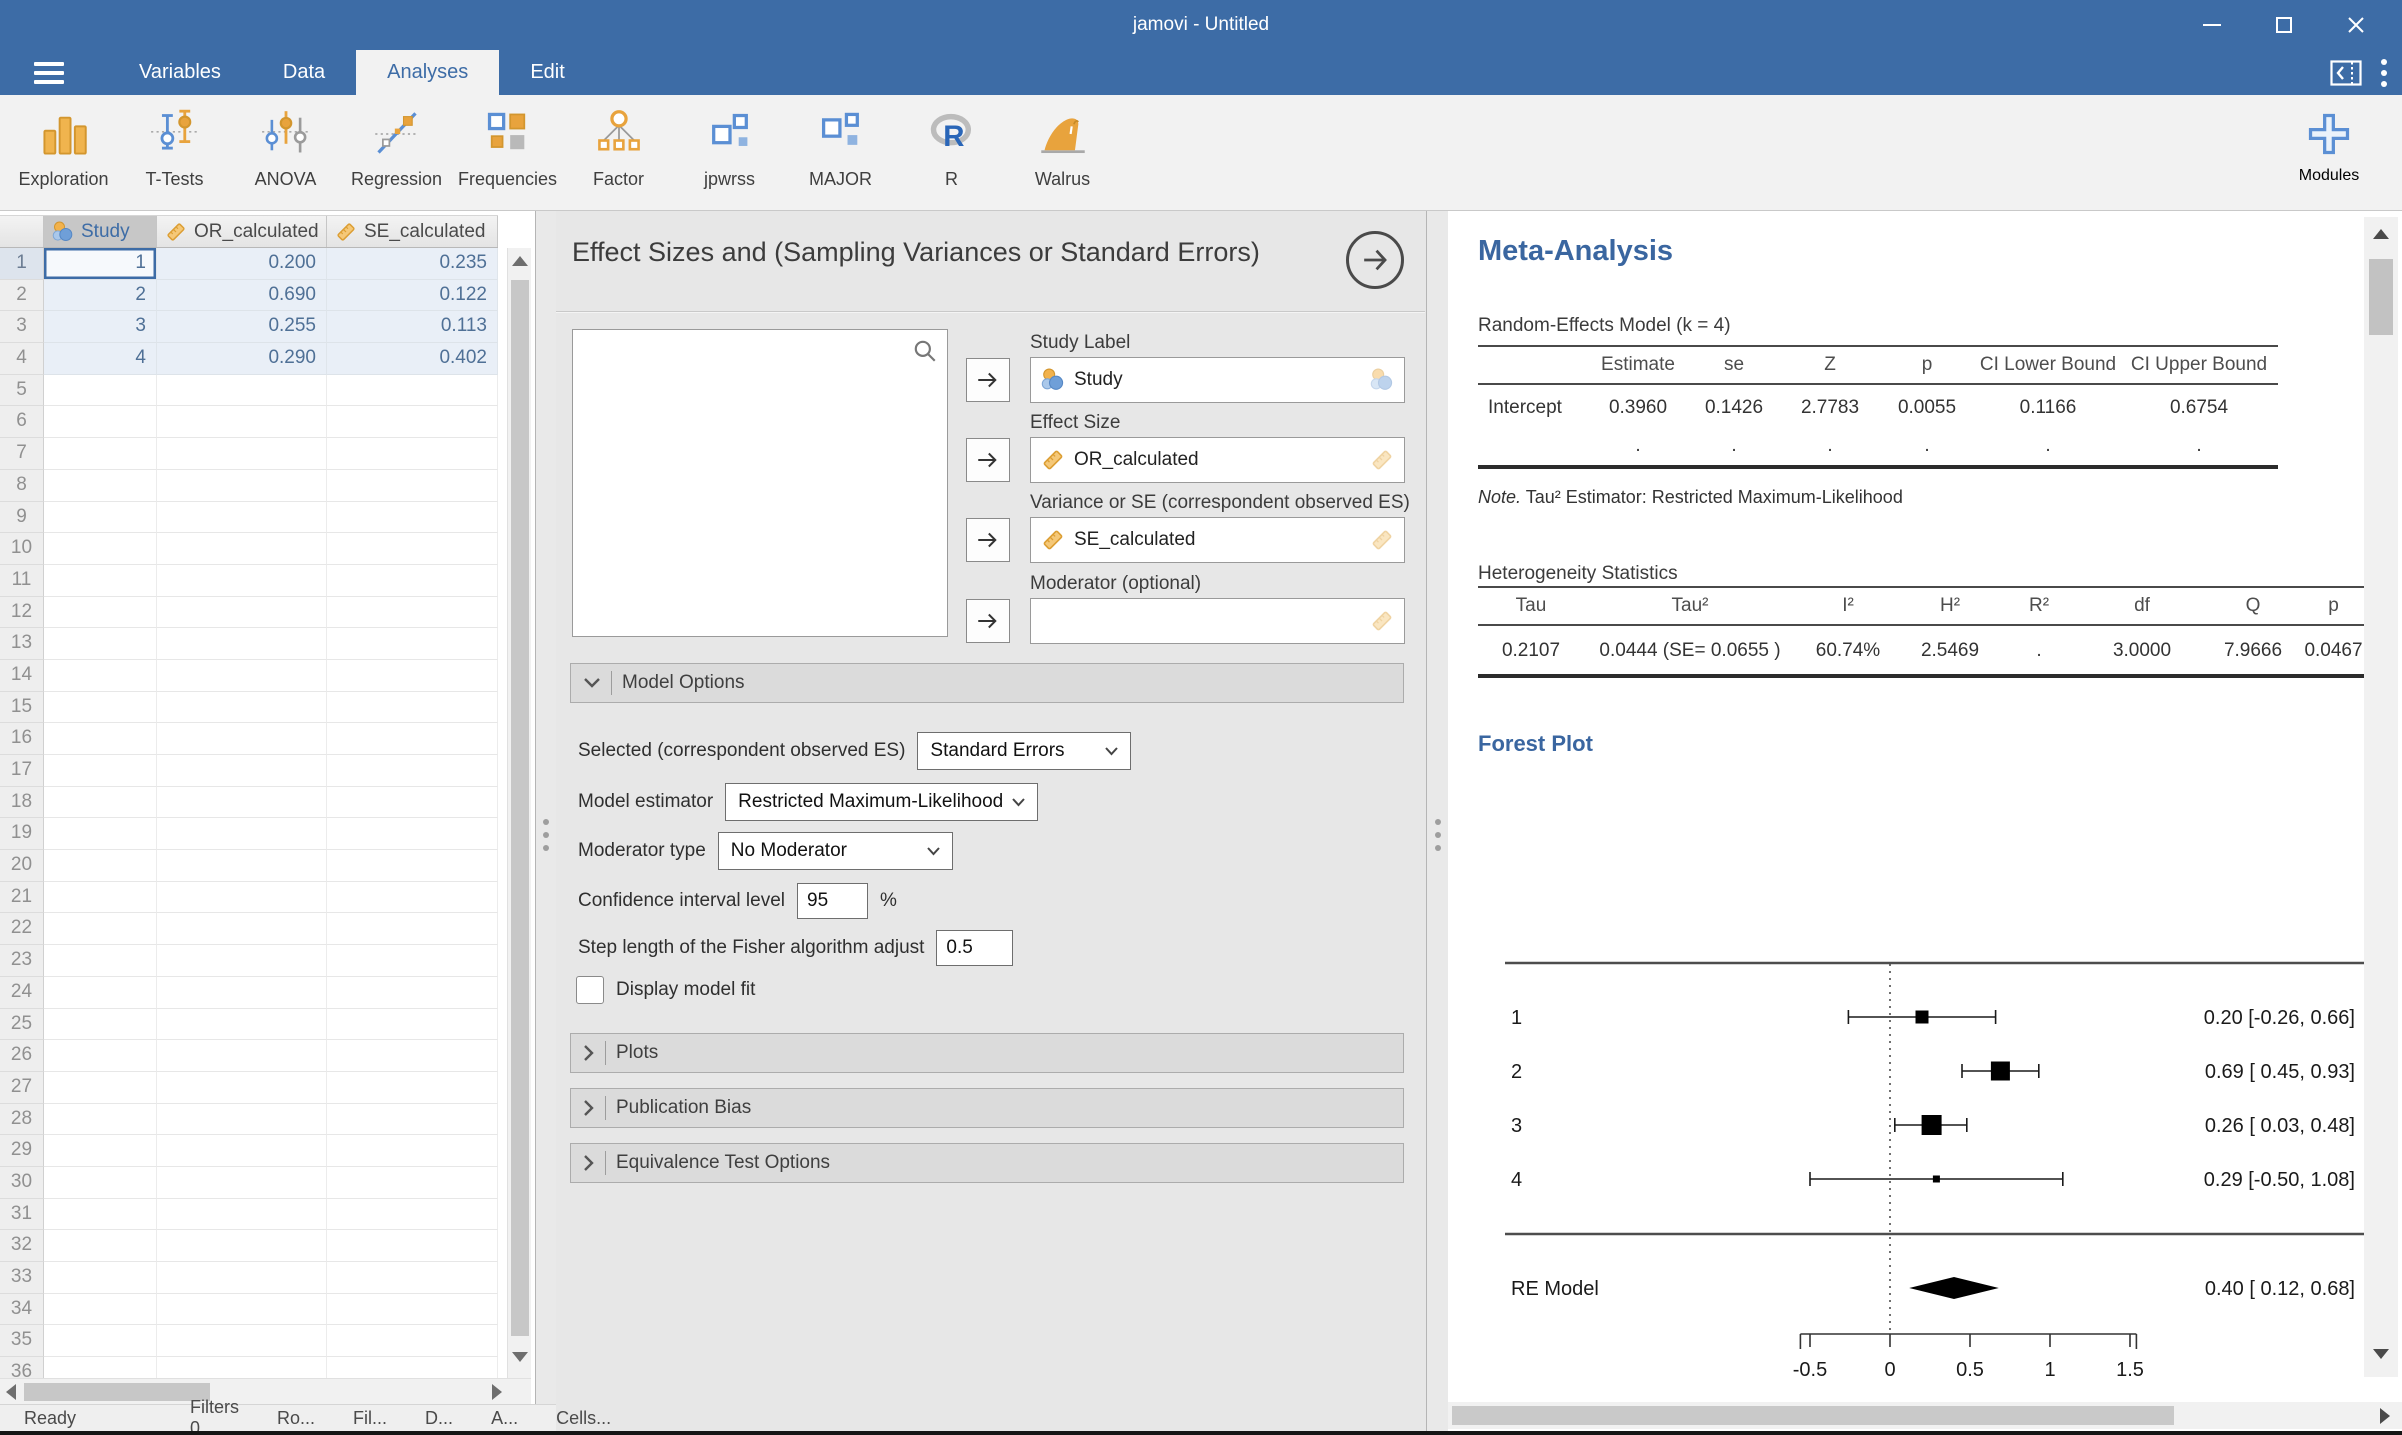 The height and width of the screenshot is (1435, 2402). I want to click on available-variables-list, so click(760, 483).